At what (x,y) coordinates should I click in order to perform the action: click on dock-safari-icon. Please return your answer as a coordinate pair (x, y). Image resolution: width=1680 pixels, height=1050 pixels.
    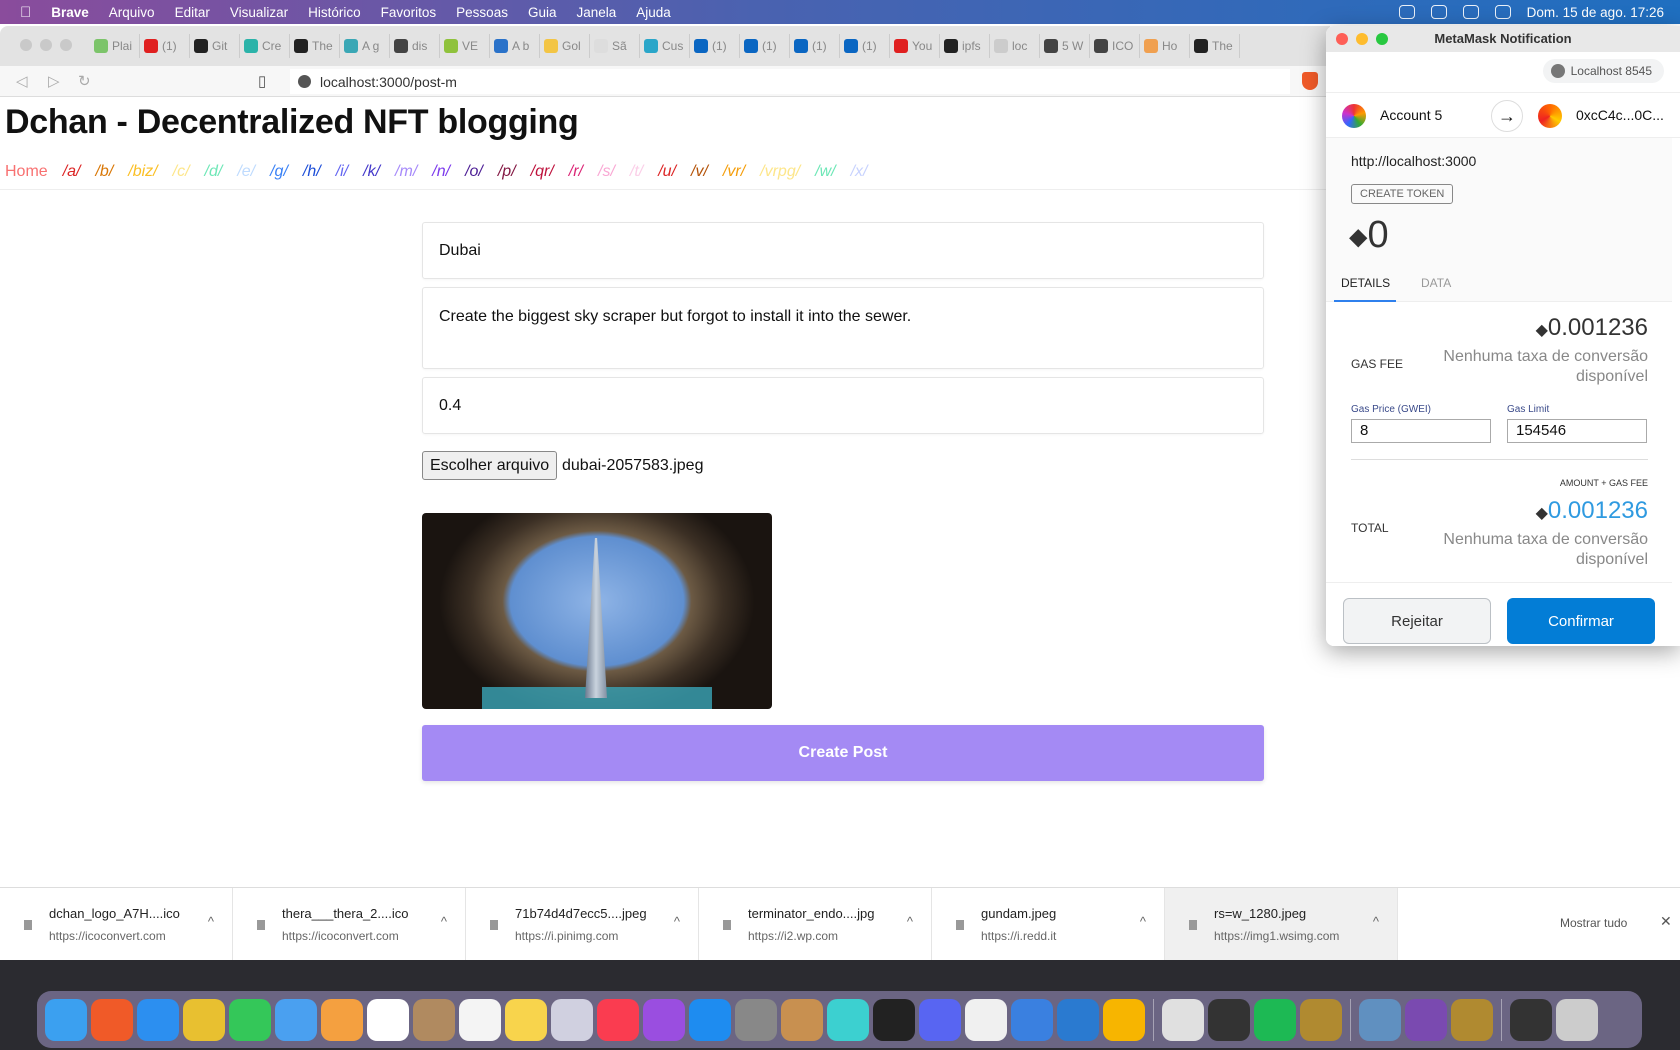
    Looking at the image, I should click on (158, 1019).